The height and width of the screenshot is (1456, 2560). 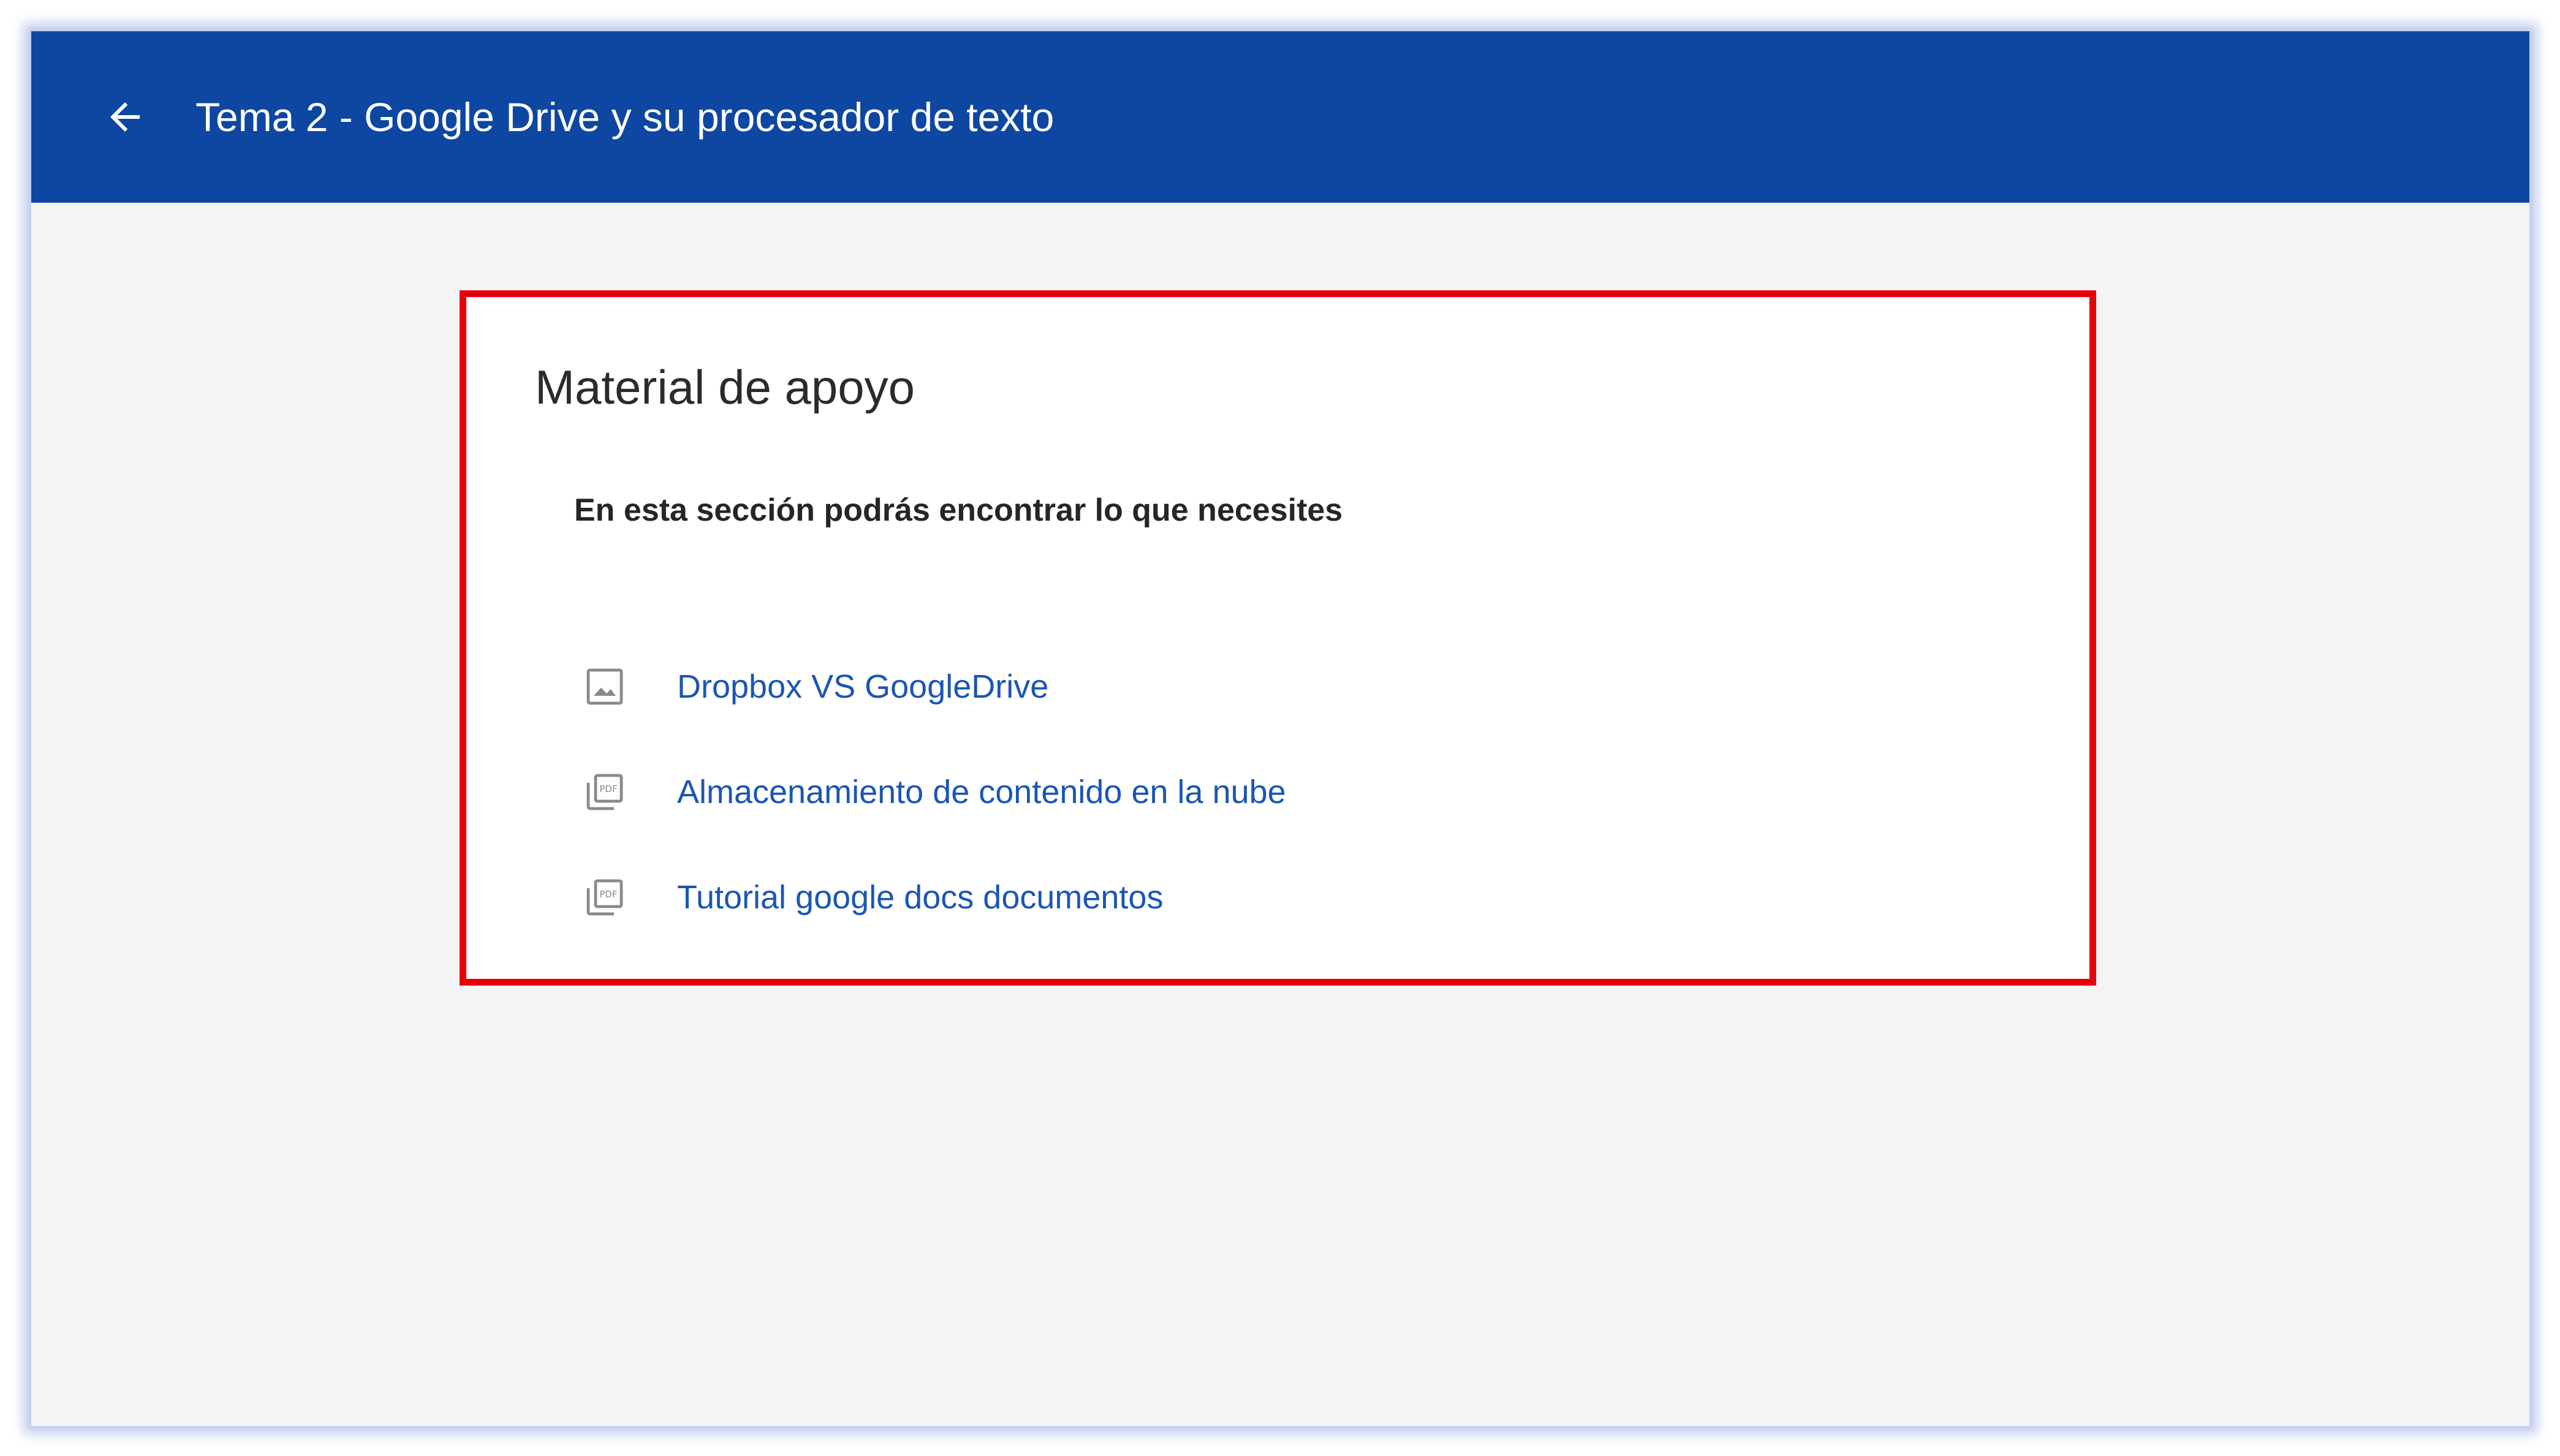 I want to click on resource-item: PDF Tutorial google docs documentos, so click(x=935, y=897).